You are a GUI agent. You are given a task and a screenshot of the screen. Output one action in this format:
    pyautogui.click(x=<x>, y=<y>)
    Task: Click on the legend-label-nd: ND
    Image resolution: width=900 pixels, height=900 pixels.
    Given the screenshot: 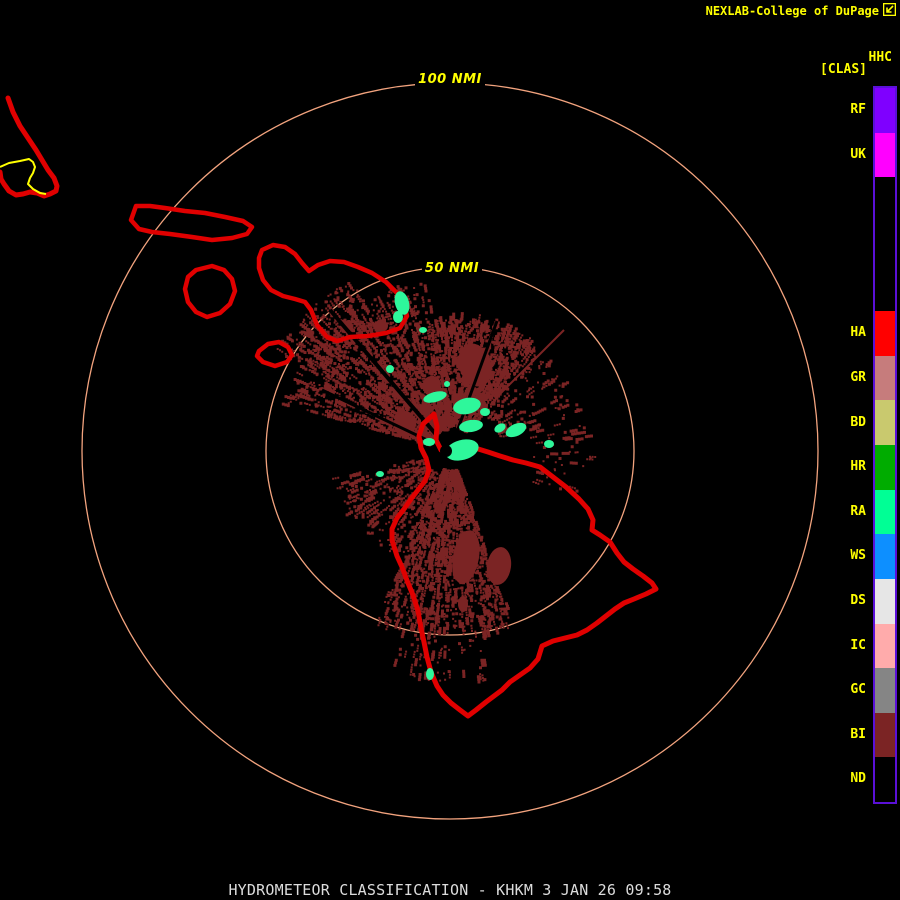 What is the action you would take?
    pyautogui.click(x=858, y=779)
    